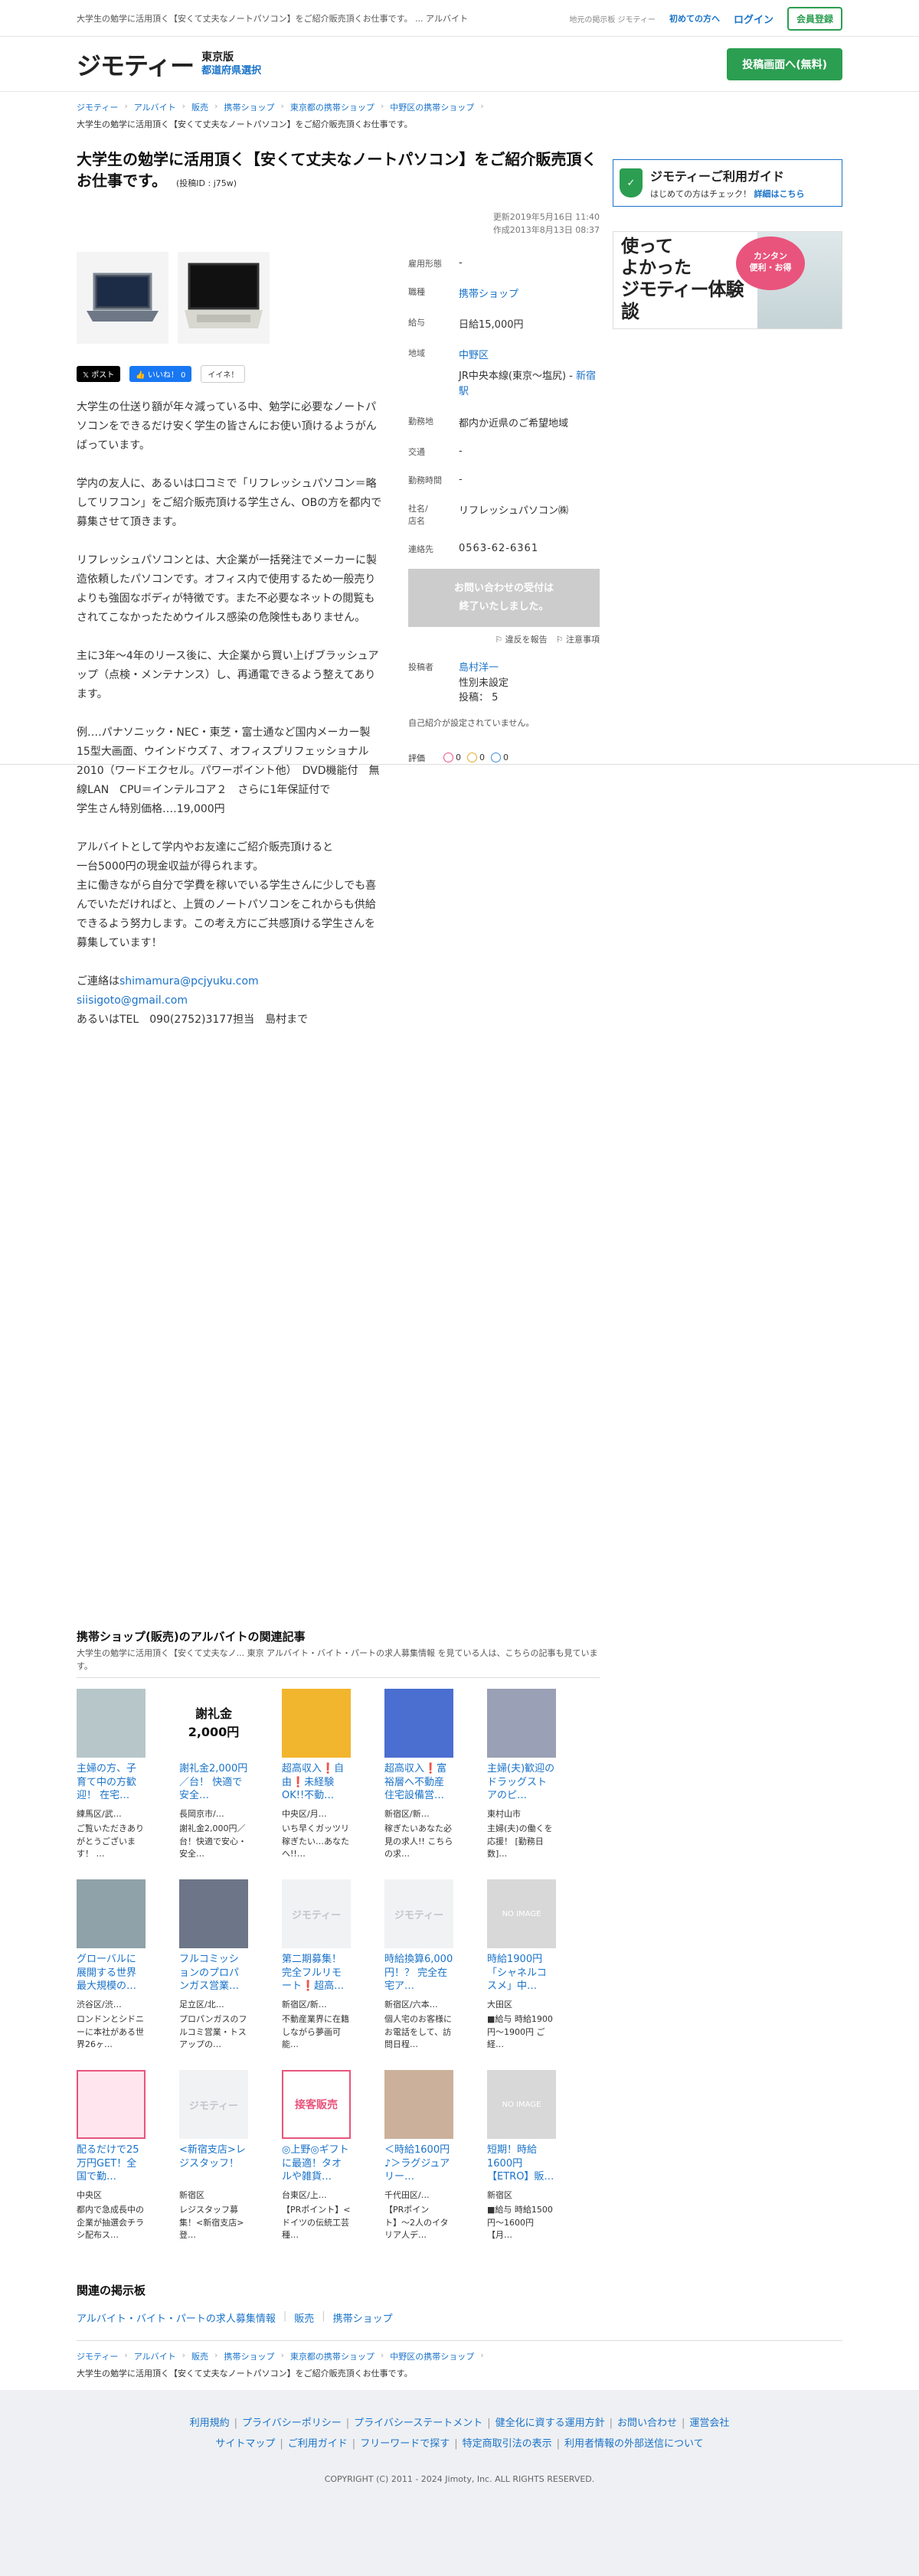 Image resolution: width=919 pixels, height=2576 pixels. What do you see at coordinates (727, 280) in the screenshot?
I see `experience-banner: 使って よかった ジモティー体験談 カンタン 便利・お得` at bounding box center [727, 280].